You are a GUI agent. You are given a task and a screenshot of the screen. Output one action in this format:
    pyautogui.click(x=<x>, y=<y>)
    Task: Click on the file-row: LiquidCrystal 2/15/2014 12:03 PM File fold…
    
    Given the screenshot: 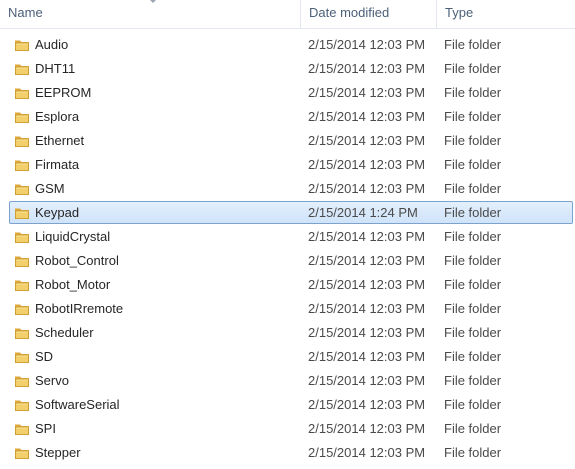 What is the action you would take?
    pyautogui.click(x=287, y=237)
    